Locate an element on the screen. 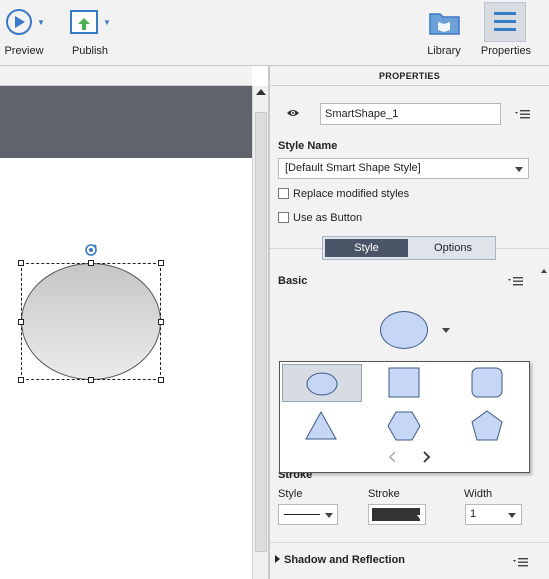 The height and width of the screenshot is (579, 549). style-name-label: Style Name is located at coordinates (308, 146).